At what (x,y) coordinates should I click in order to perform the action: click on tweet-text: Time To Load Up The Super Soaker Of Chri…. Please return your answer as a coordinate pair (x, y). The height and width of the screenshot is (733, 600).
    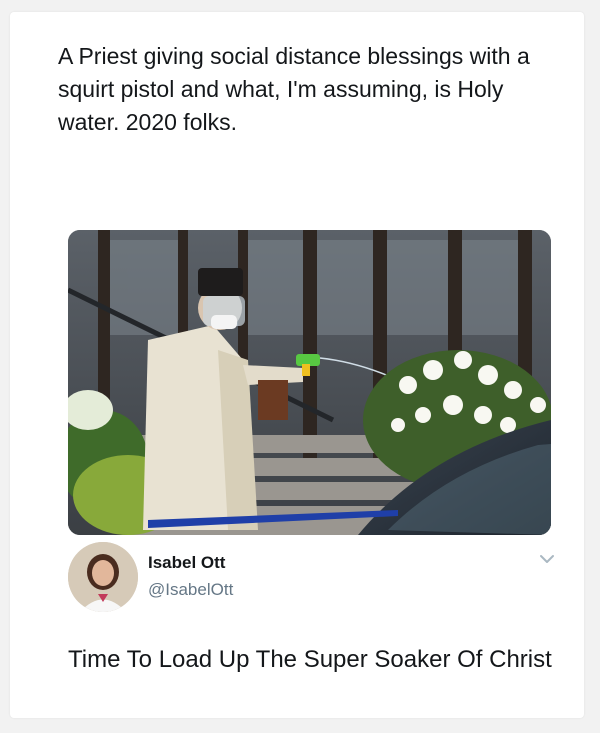
    Looking at the image, I should click on (310, 659).